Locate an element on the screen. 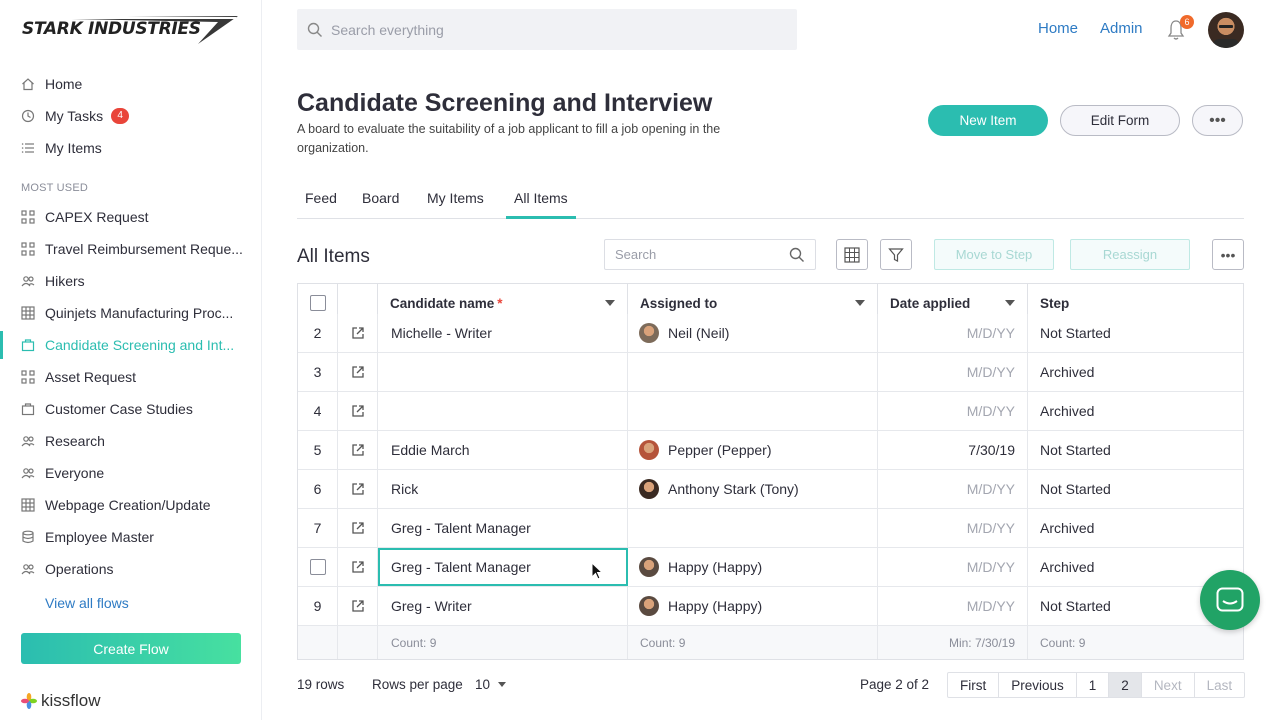  sidebar-item-my-items: My Items is located at coordinates (131, 148).